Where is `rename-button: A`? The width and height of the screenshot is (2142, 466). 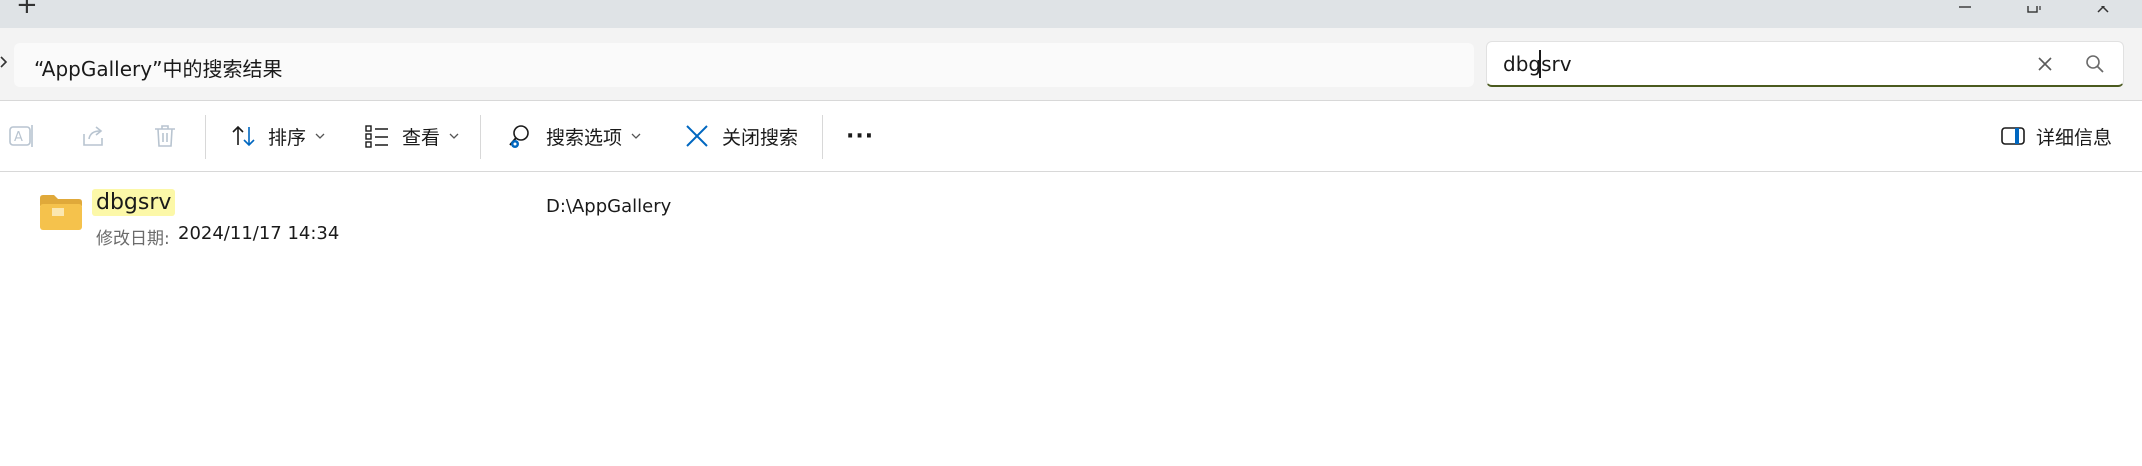 rename-button: A is located at coordinates (22, 136).